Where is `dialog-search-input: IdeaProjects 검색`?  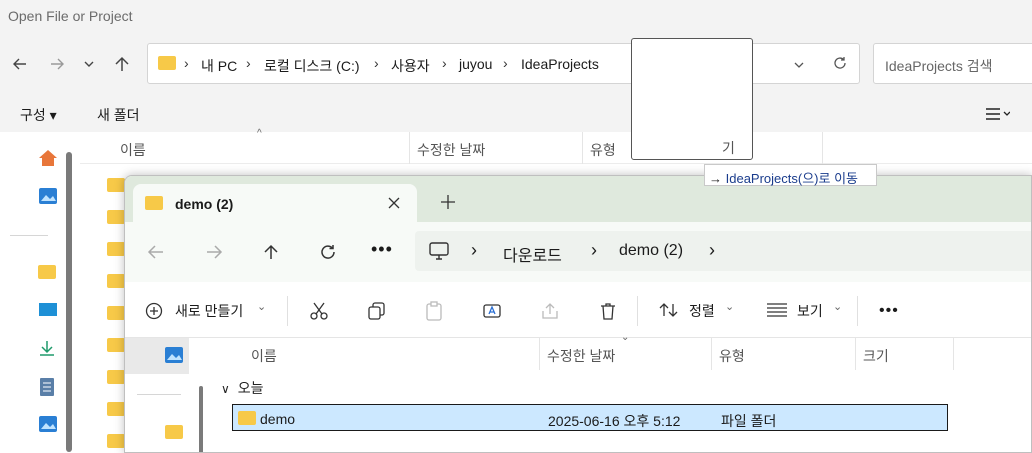 dialog-search-input: IdeaProjects 검색 is located at coordinates (952, 63).